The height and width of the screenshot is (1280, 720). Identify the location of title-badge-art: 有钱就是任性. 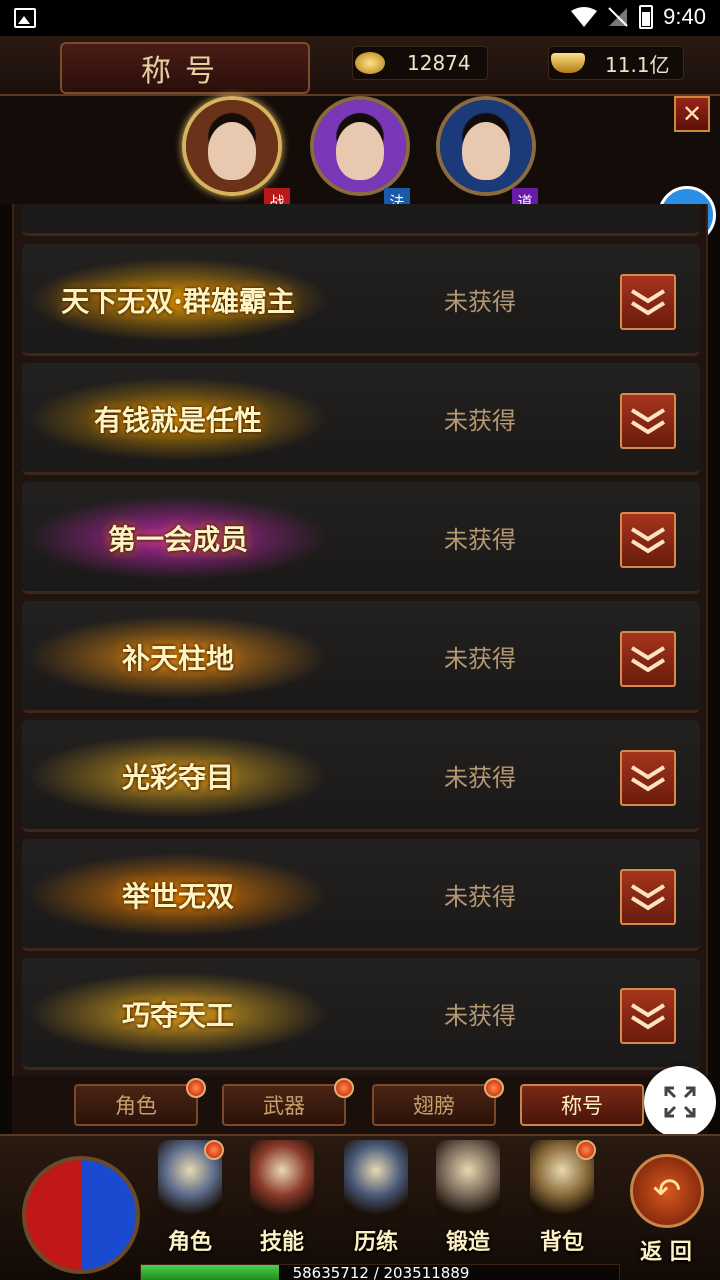
(178, 419).